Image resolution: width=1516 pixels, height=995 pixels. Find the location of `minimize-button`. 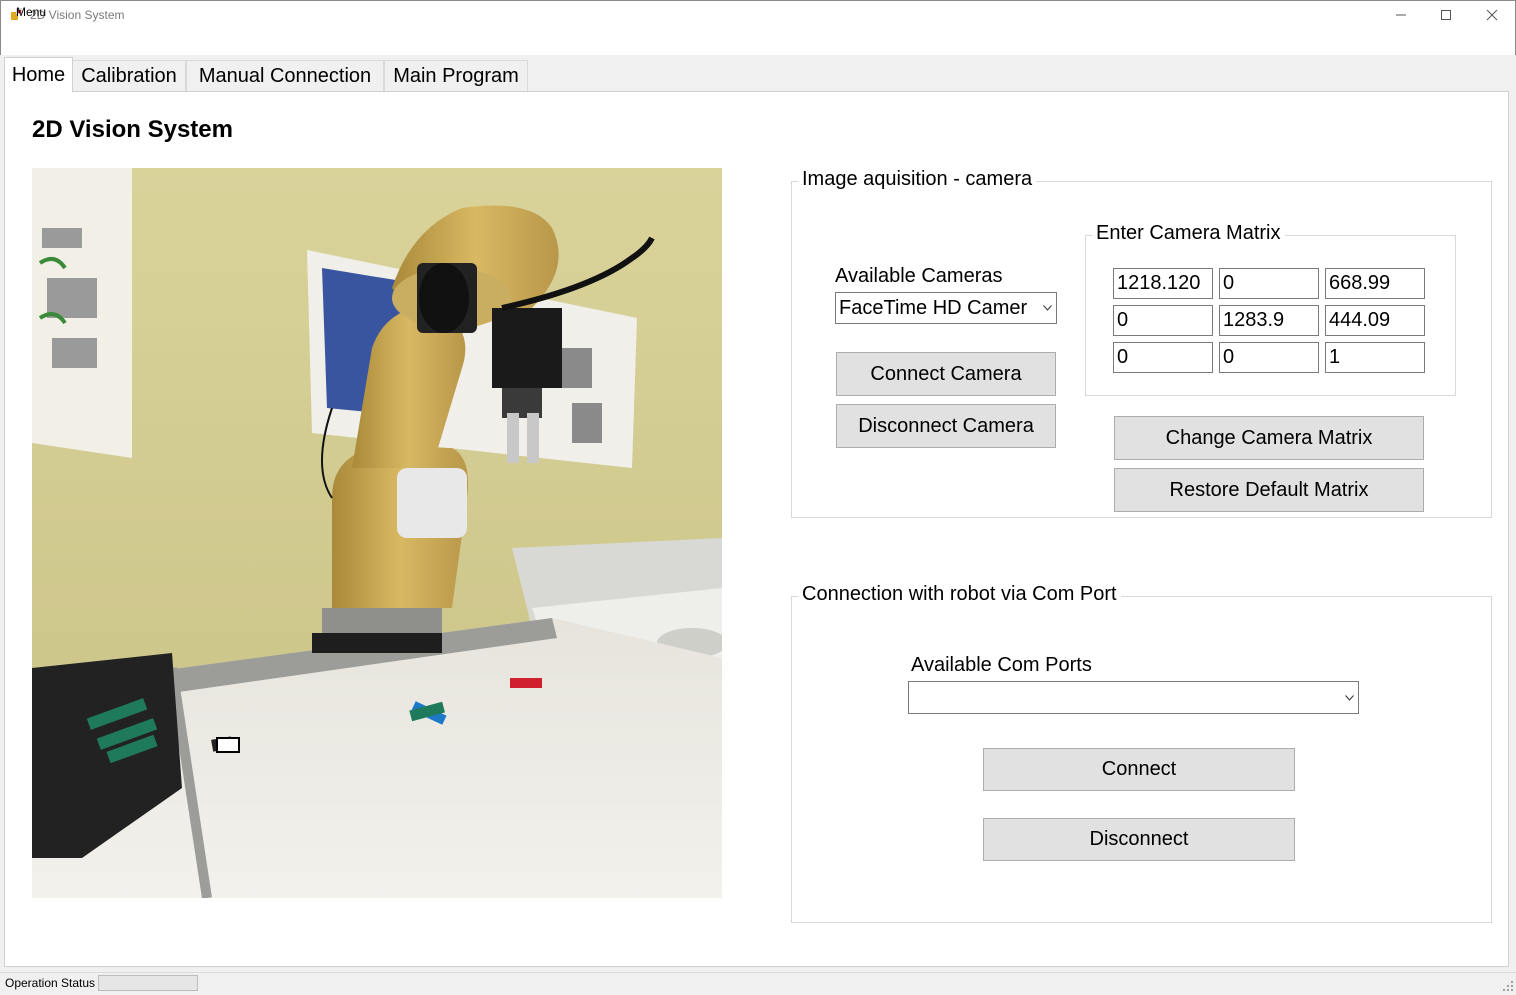

minimize-button is located at coordinates (1401, 15).